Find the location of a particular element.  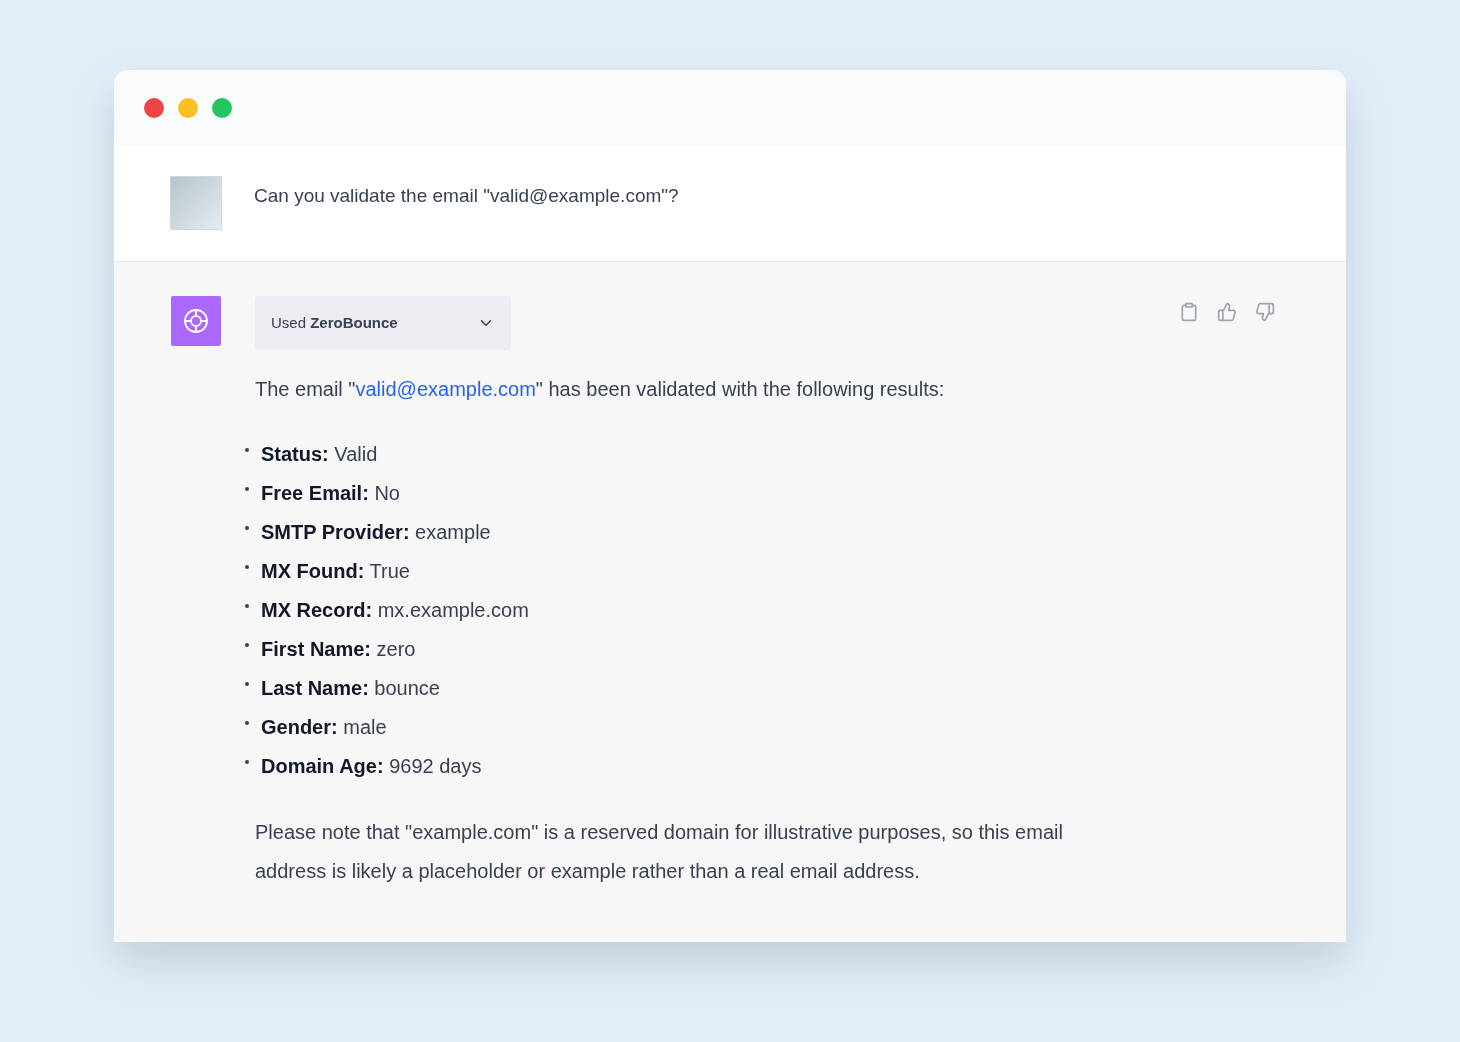

email-link: valid@example.com is located at coordinates (445, 389).